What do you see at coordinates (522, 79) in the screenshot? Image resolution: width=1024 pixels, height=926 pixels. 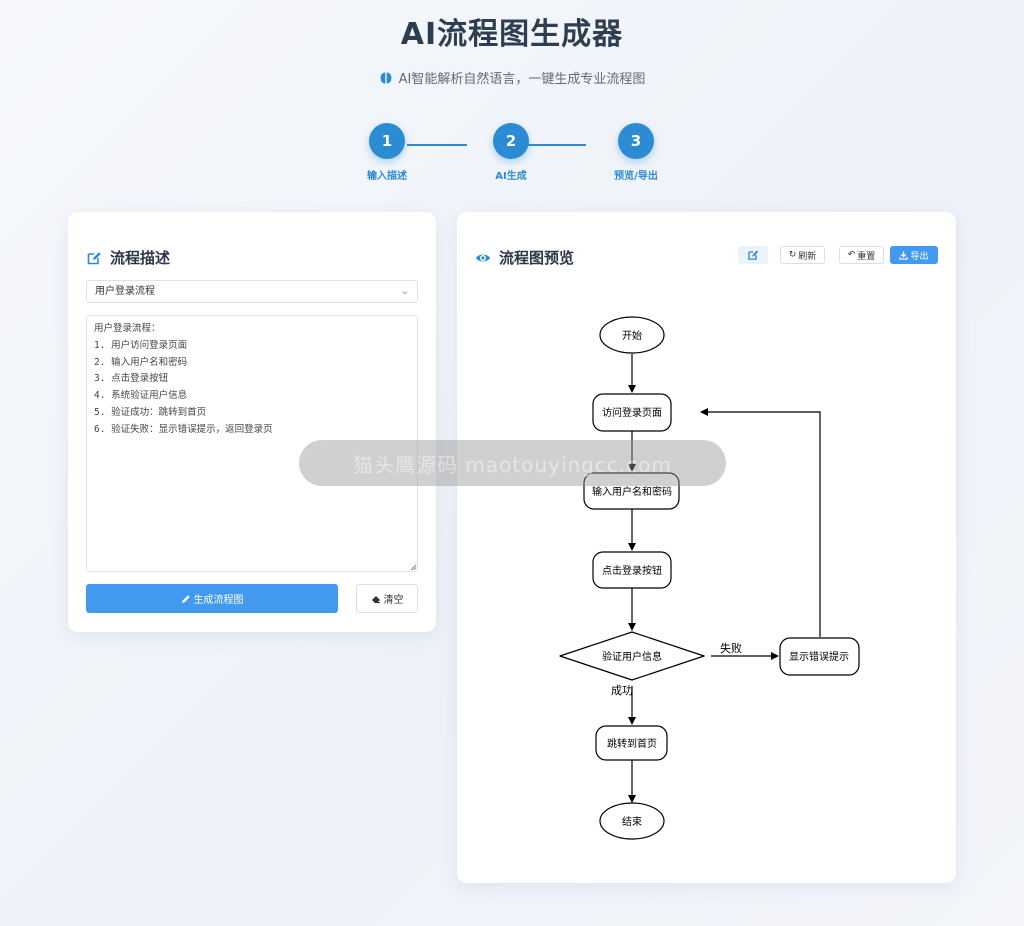 I see `subtitle-text: AI智能解析自然语言，一键生成专业流程图` at bounding box center [522, 79].